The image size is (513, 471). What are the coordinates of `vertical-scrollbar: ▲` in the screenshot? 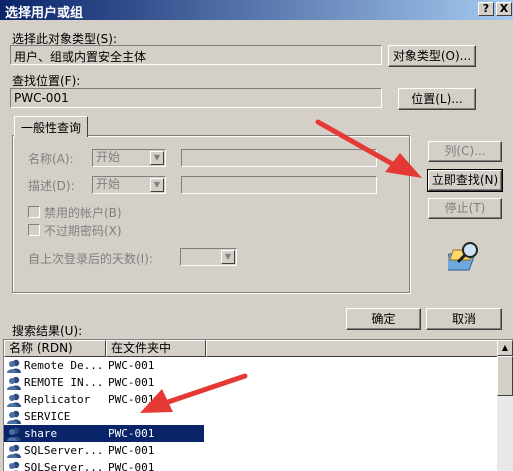 It's located at (505, 405).